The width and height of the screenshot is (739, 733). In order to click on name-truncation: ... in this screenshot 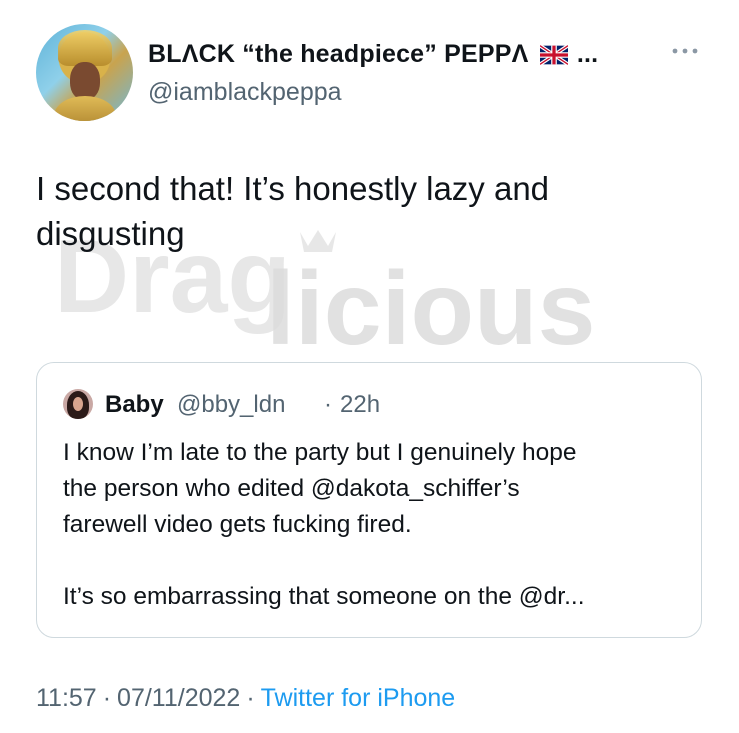, I will do `click(587, 54)`.